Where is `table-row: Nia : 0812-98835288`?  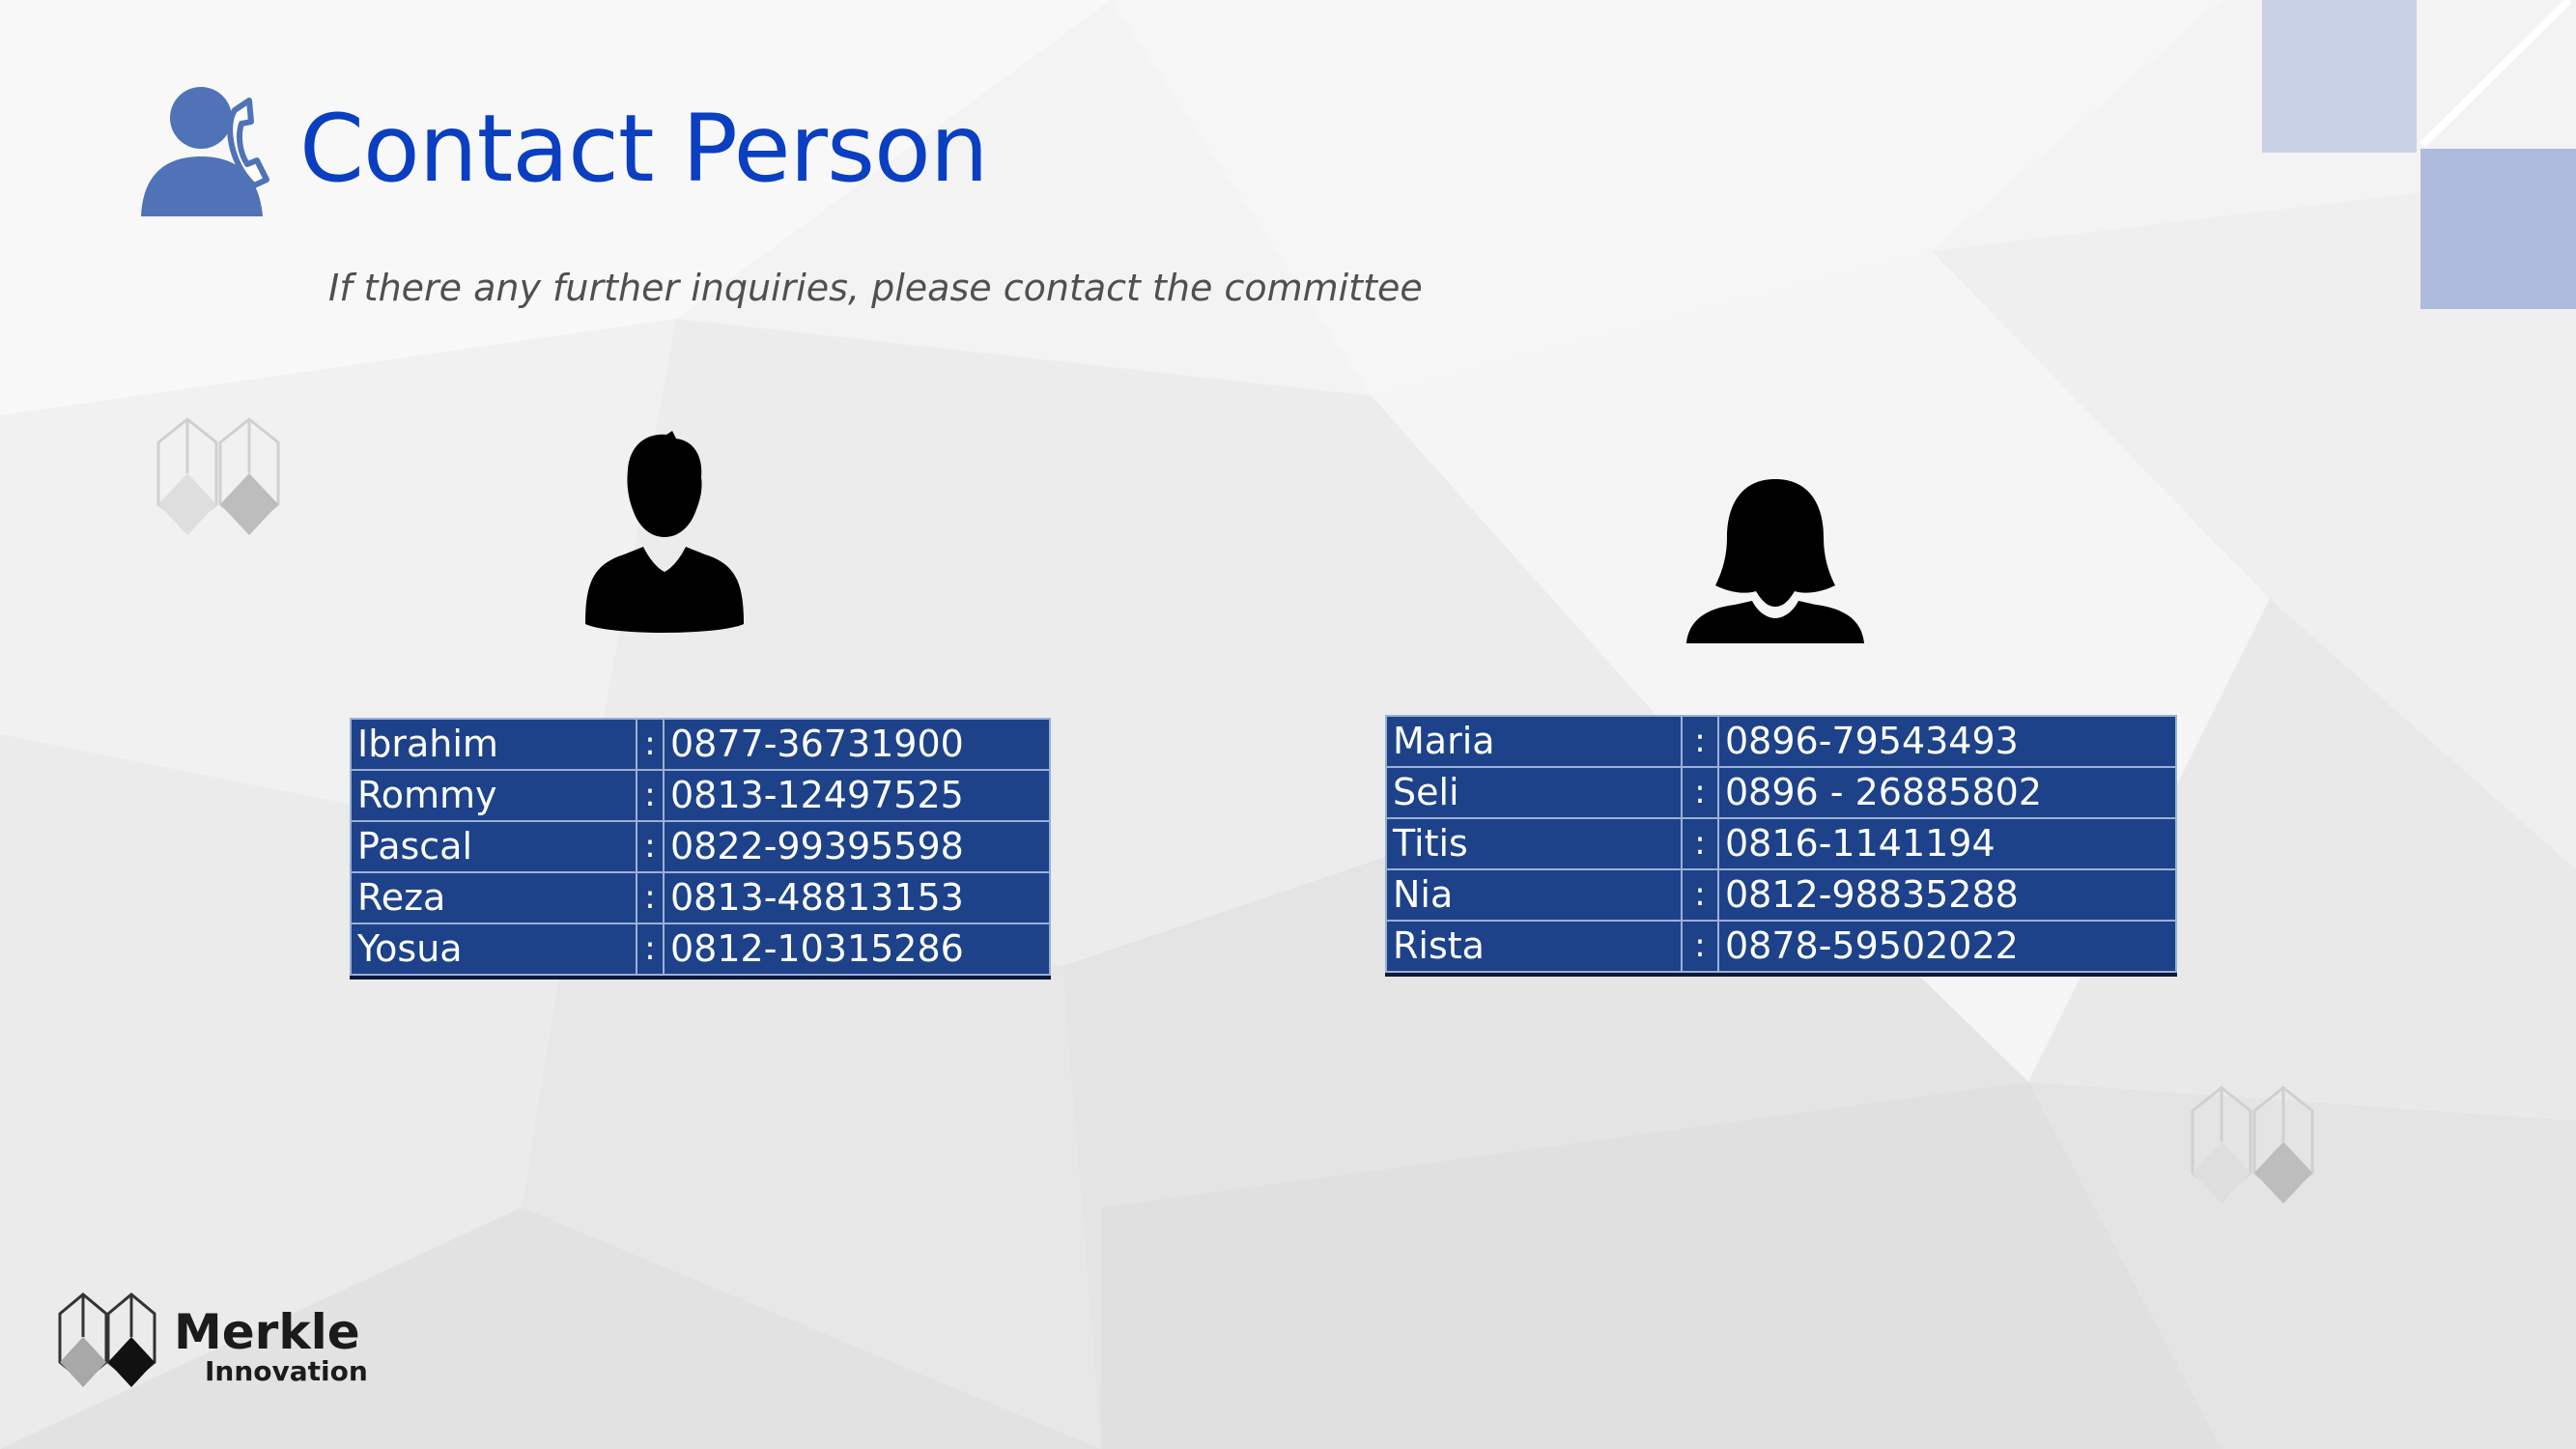 table-row: Nia : 0812-98835288 is located at coordinates (1781, 895).